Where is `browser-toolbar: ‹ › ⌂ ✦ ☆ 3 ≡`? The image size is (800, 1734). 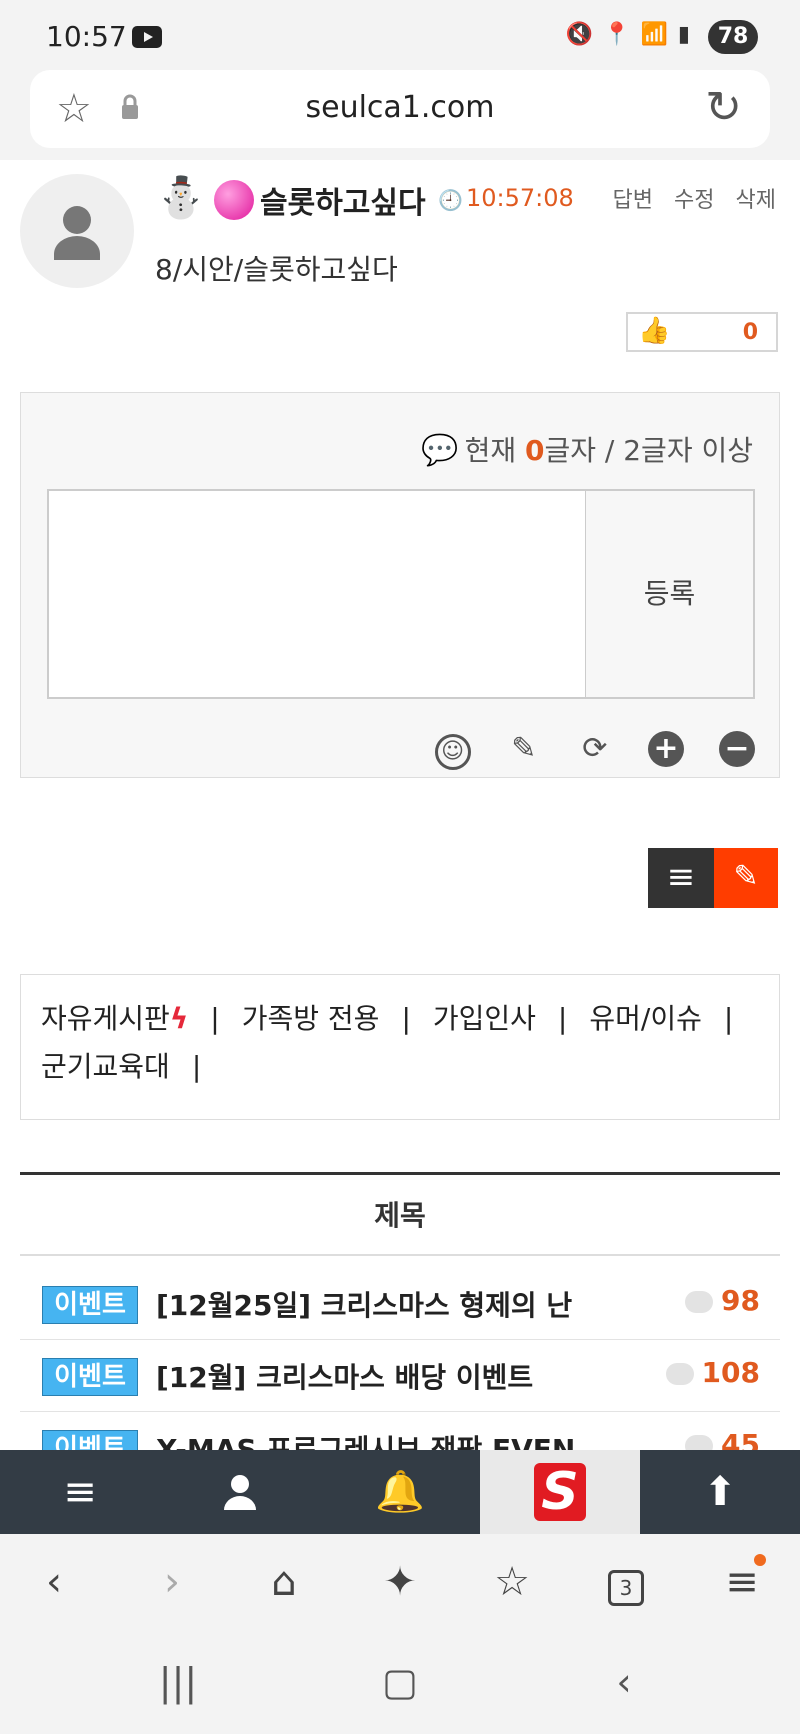
browser-toolbar: ‹ › ⌂ ✦ ☆ 3 ≡ is located at coordinates (400, 1584).